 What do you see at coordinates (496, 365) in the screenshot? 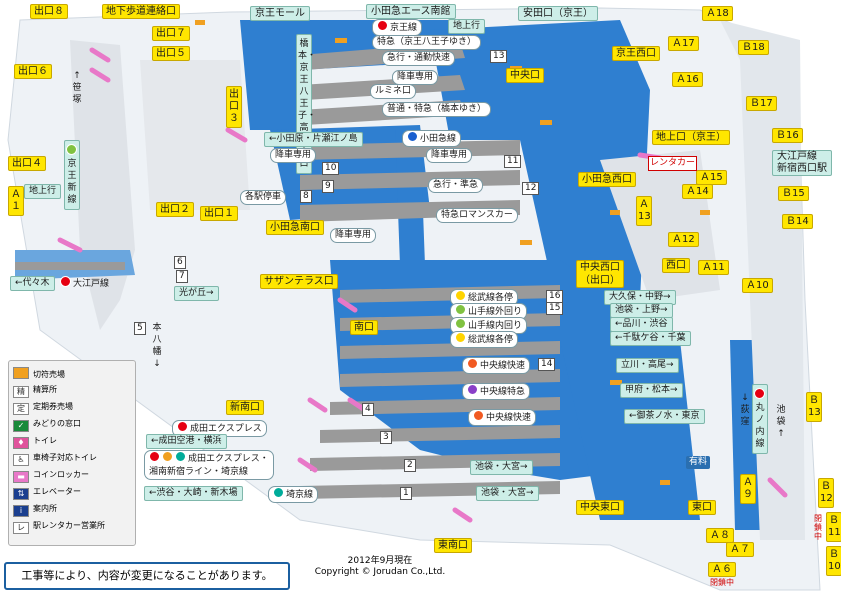
I see `chuo-rapid-1: 中央線快速` at bounding box center [496, 365].